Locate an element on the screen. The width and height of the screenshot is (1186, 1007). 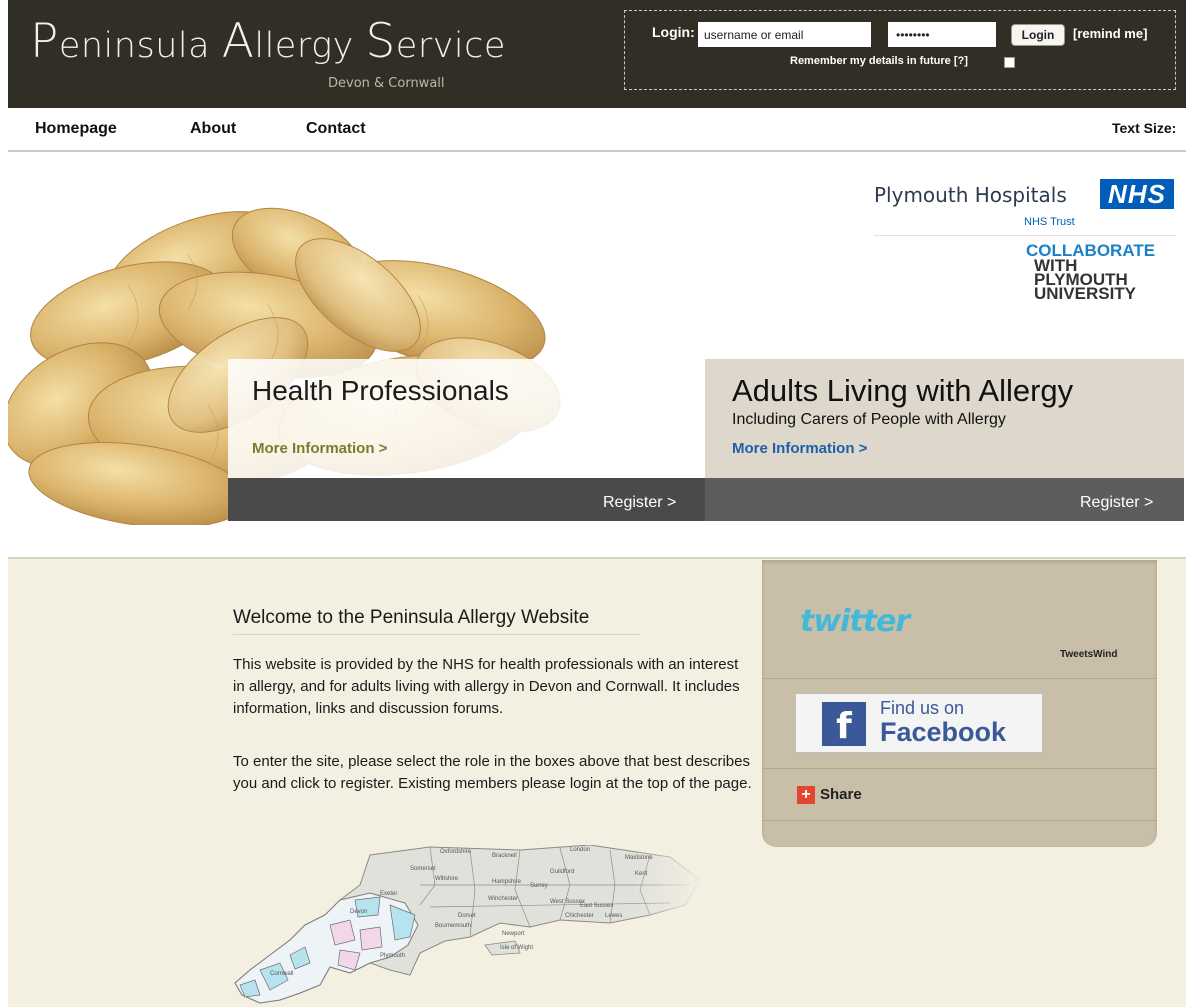
nhs-logo: NHS is located at coordinates (1137, 194).